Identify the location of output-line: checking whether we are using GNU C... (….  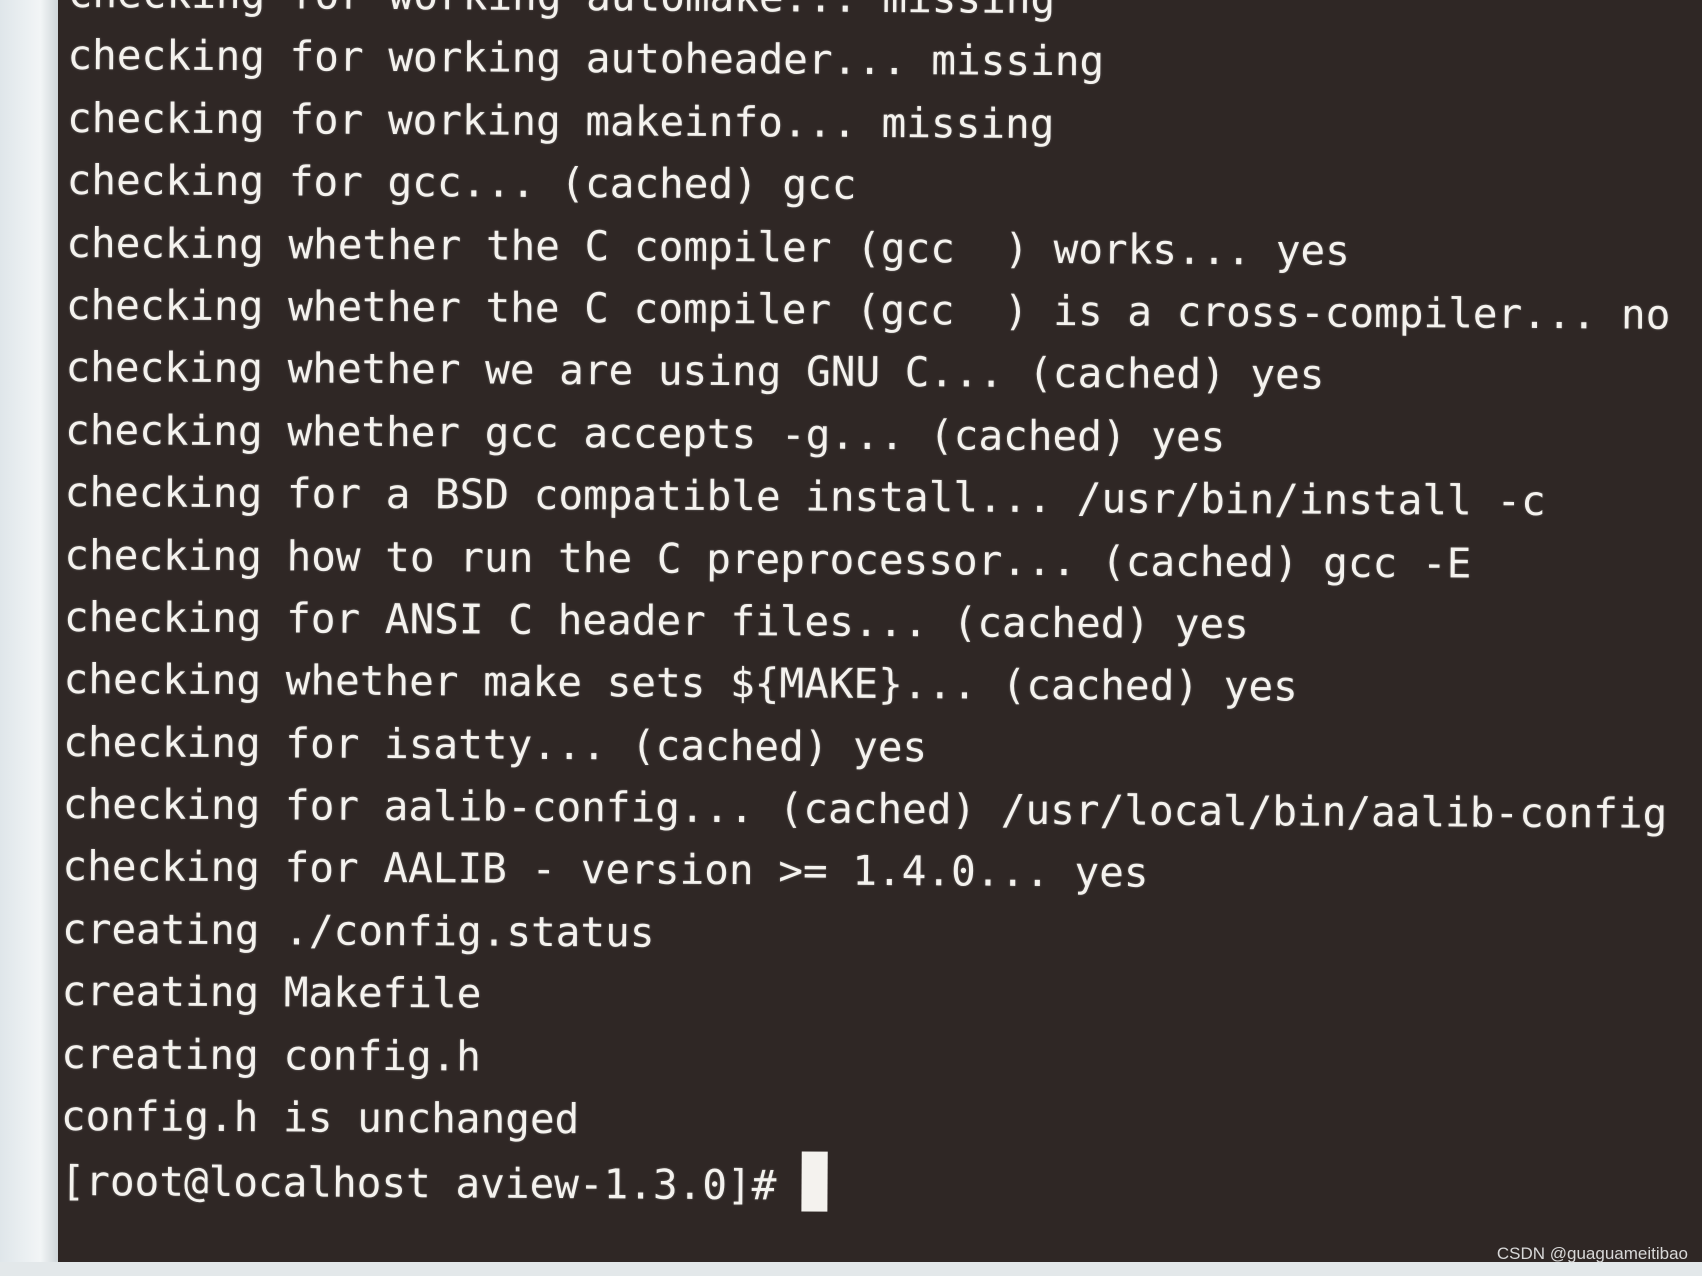
(695, 371).